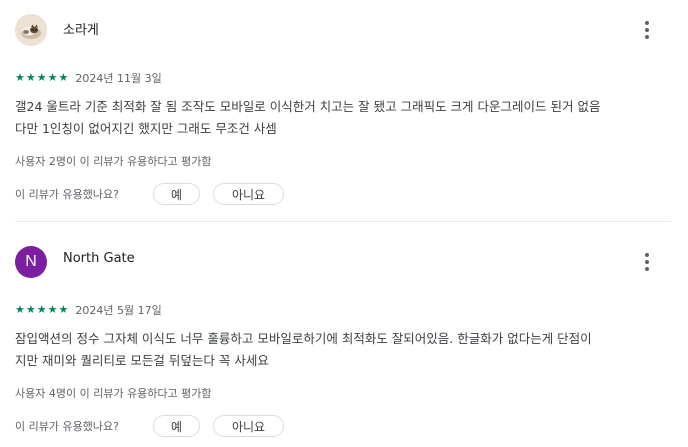 This screenshot has height=447, width=688. What do you see at coordinates (118, 310) in the screenshot?
I see `review-date: 2024년 5월 17일` at bounding box center [118, 310].